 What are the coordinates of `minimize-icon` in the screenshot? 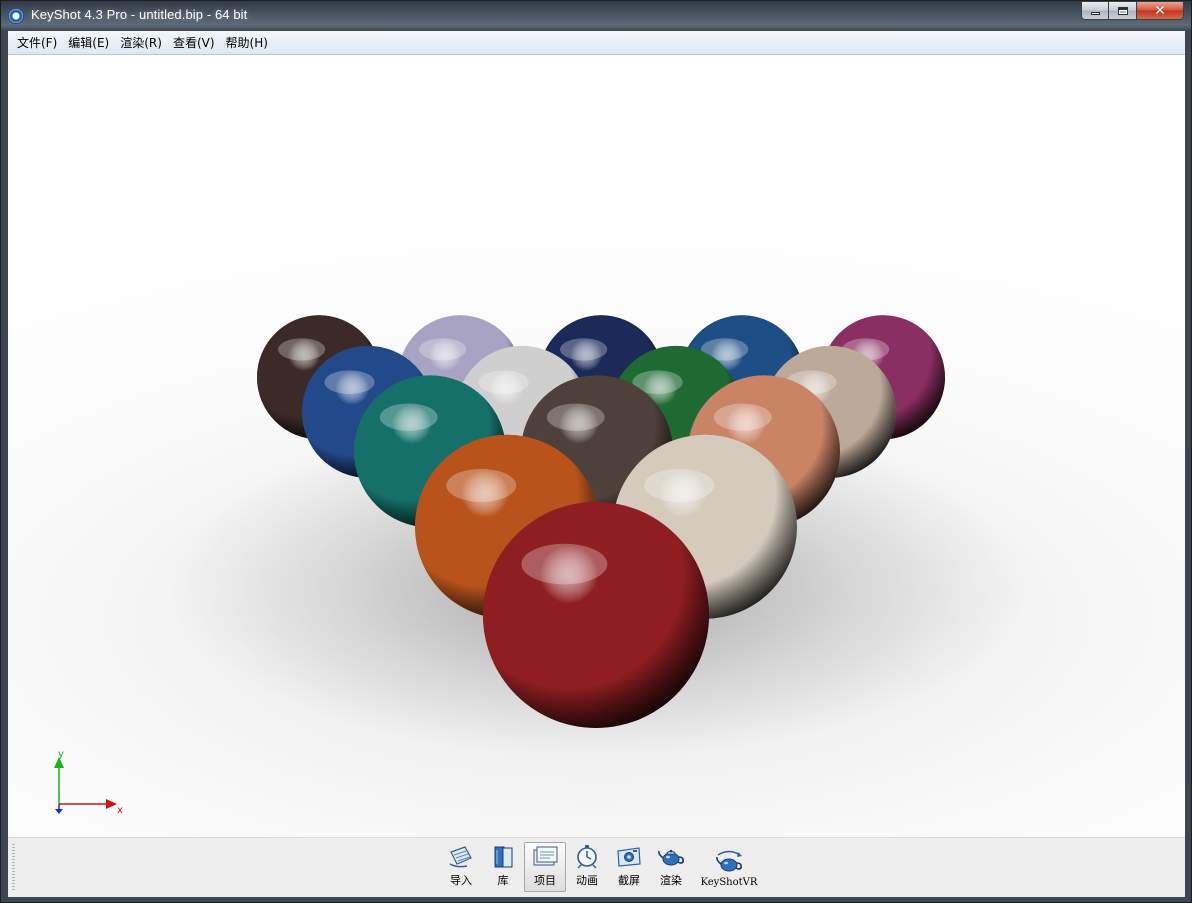 It's located at (1095, 13).